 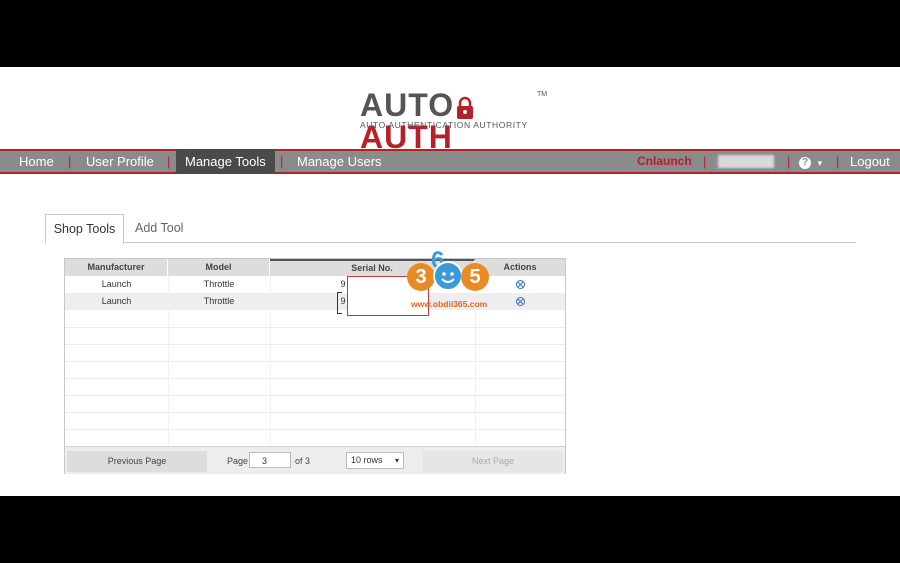 What do you see at coordinates (219, 267) in the screenshot?
I see `column-header-model: Model` at bounding box center [219, 267].